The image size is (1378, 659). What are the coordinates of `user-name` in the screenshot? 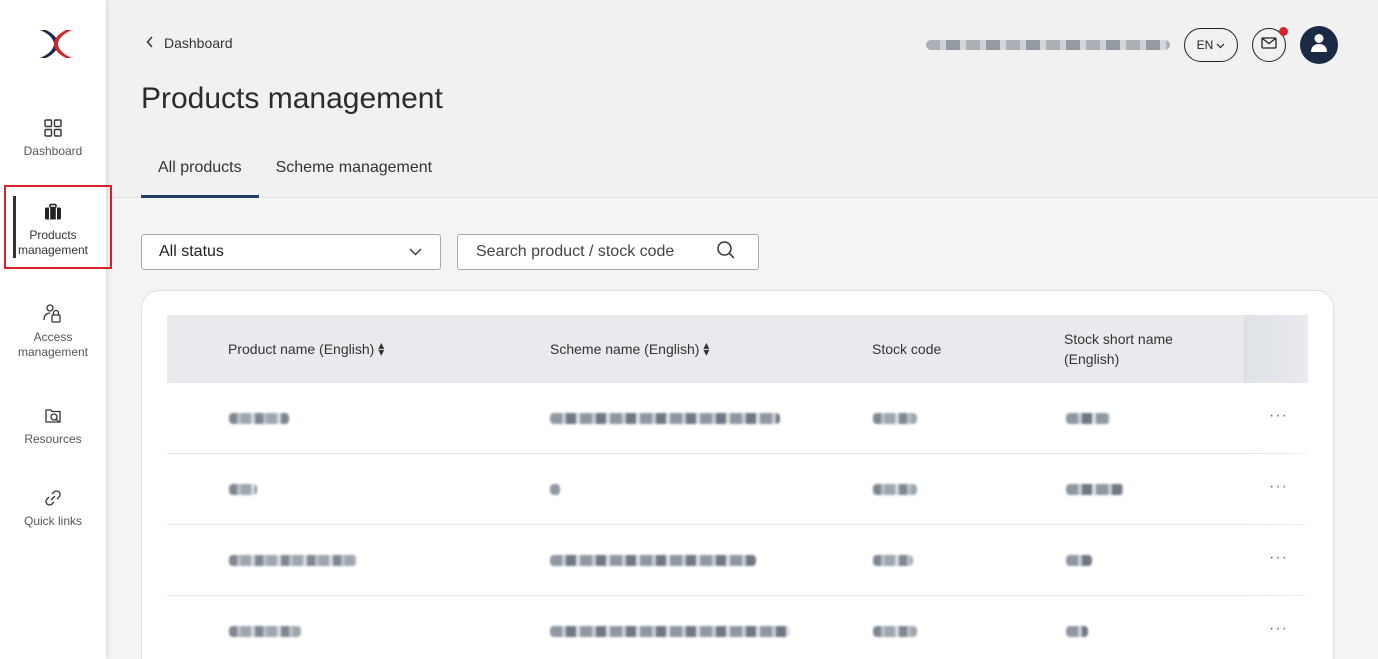 It's located at (1048, 45).